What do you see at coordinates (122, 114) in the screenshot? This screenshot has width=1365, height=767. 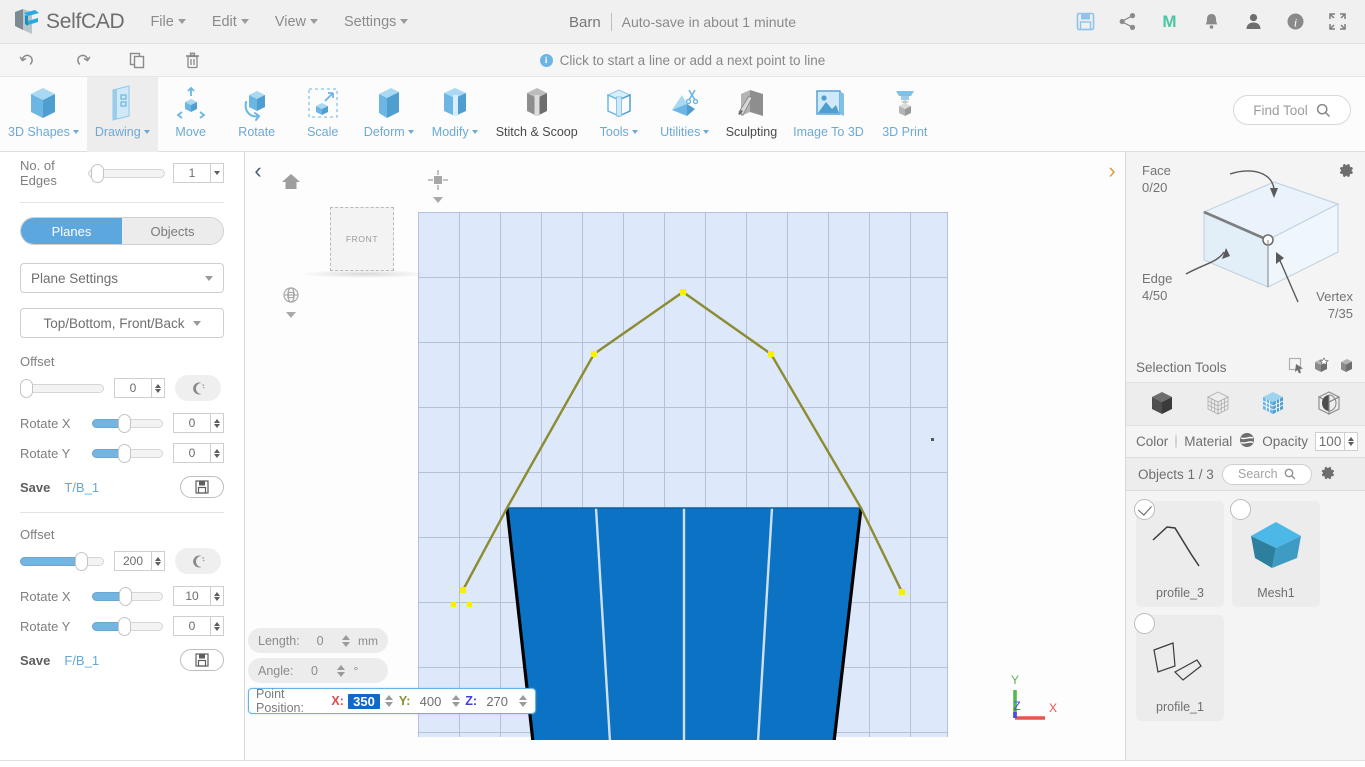 I see `tool-drawing: Drawing` at bounding box center [122, 114].